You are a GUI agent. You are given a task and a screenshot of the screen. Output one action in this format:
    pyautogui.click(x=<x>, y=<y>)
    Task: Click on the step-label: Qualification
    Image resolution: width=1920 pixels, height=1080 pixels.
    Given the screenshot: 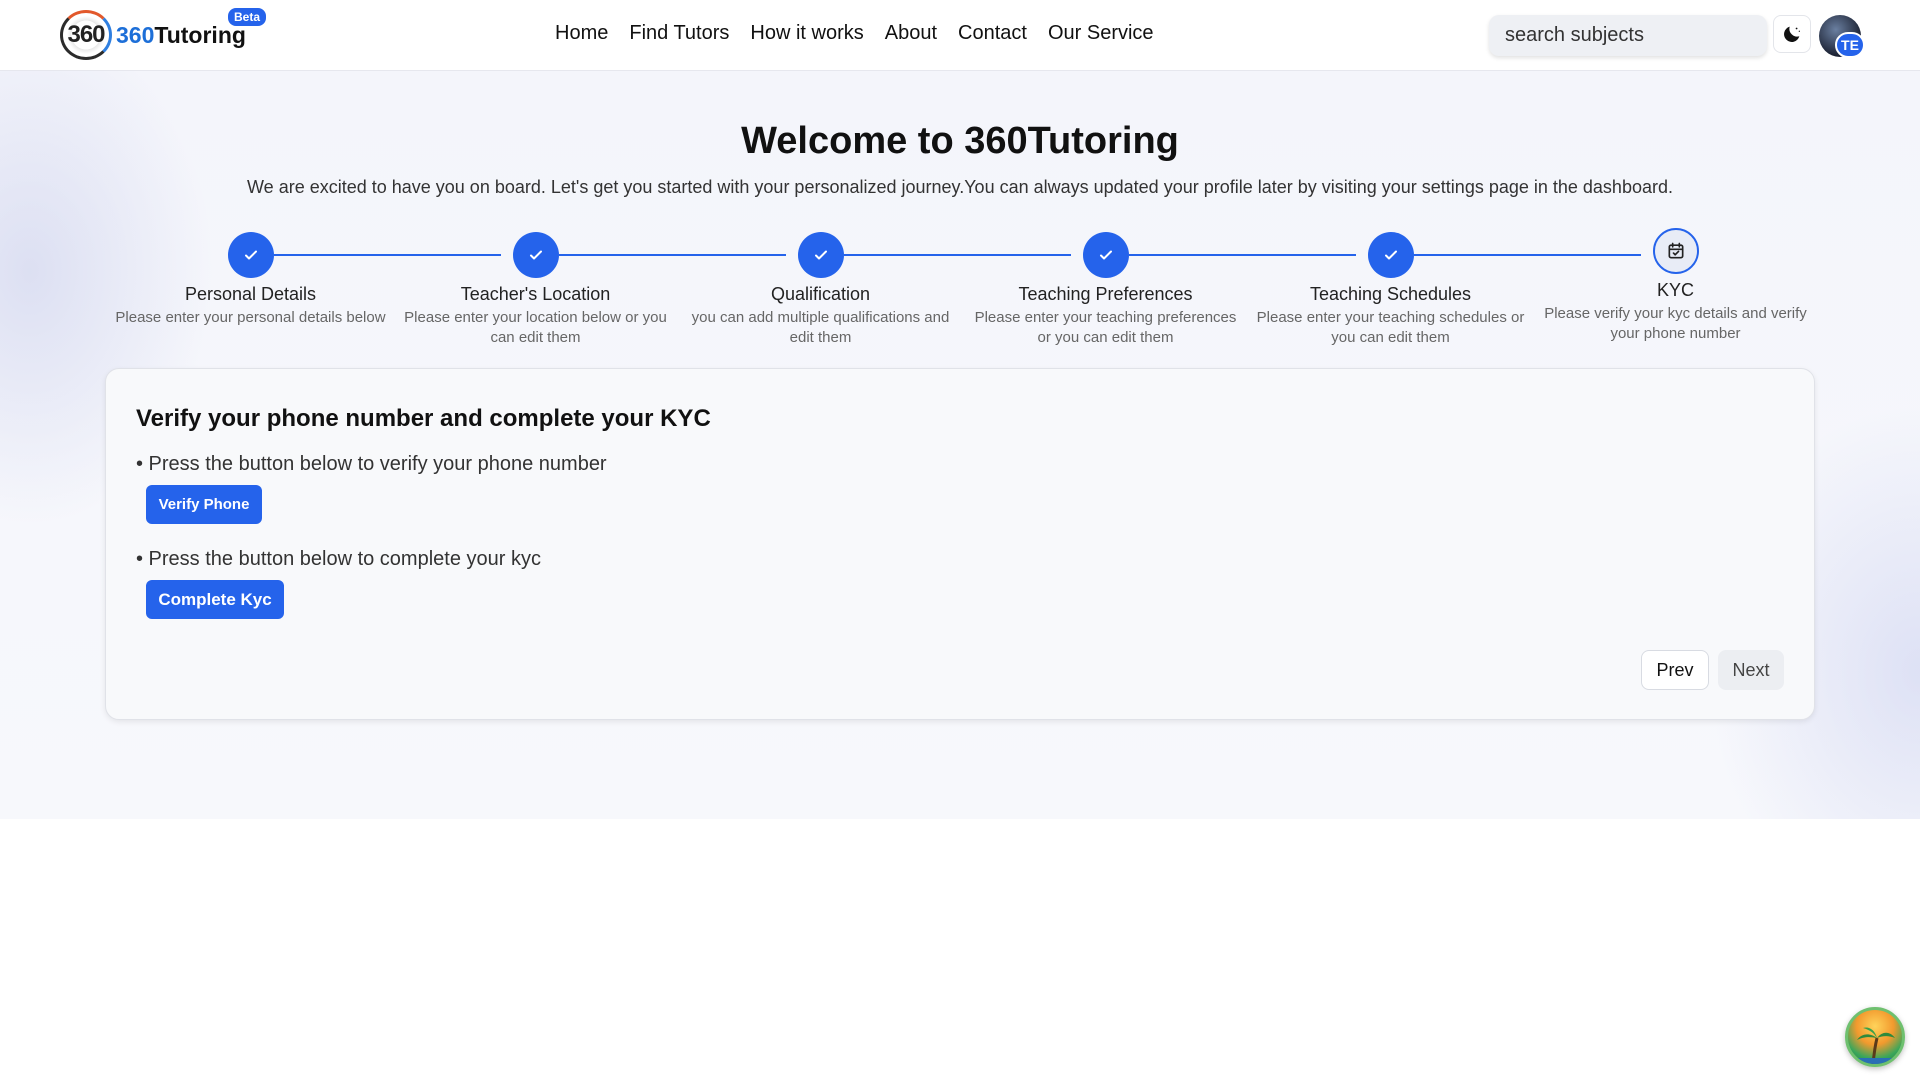 What is the action you would take?
    pyautogui.click(x=820, y=294)
    